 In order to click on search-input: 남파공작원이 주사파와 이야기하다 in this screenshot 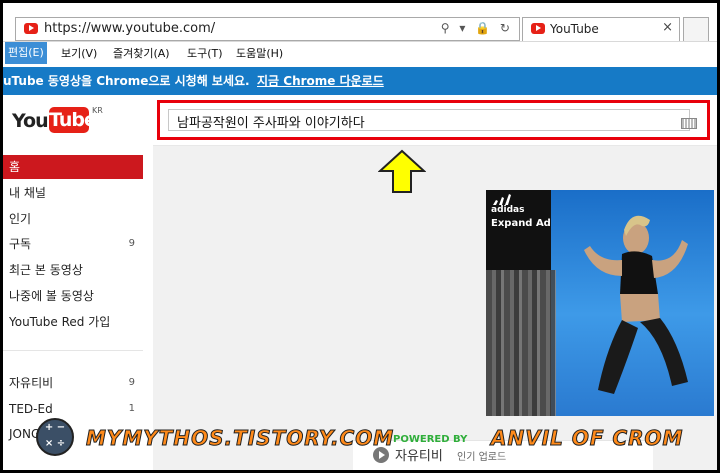, I will do `click(432, 120)`.